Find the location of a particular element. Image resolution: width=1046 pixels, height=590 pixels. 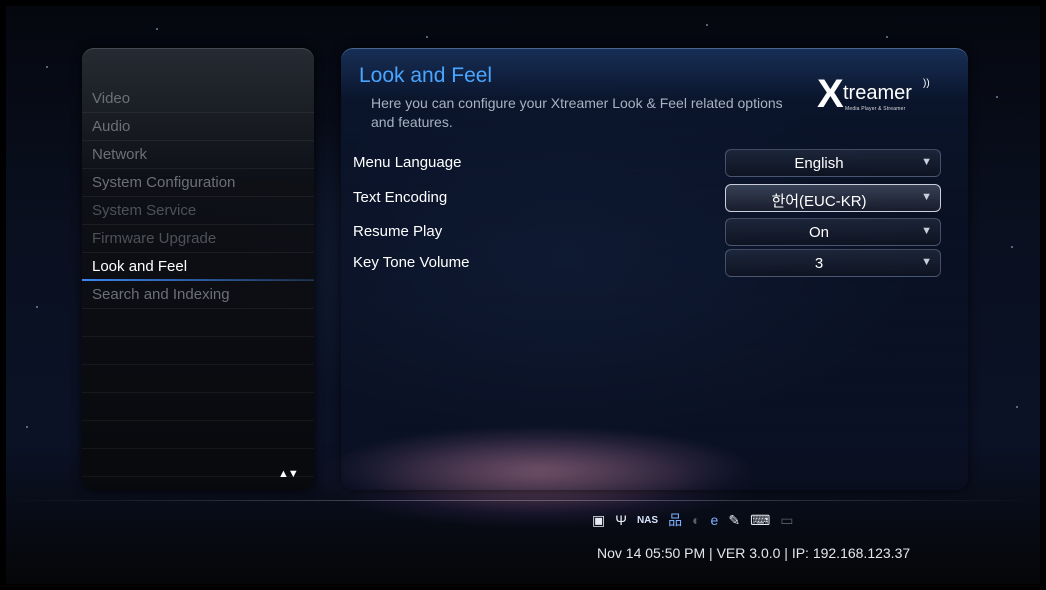

select-value: English is located at coordinates (819, 163).